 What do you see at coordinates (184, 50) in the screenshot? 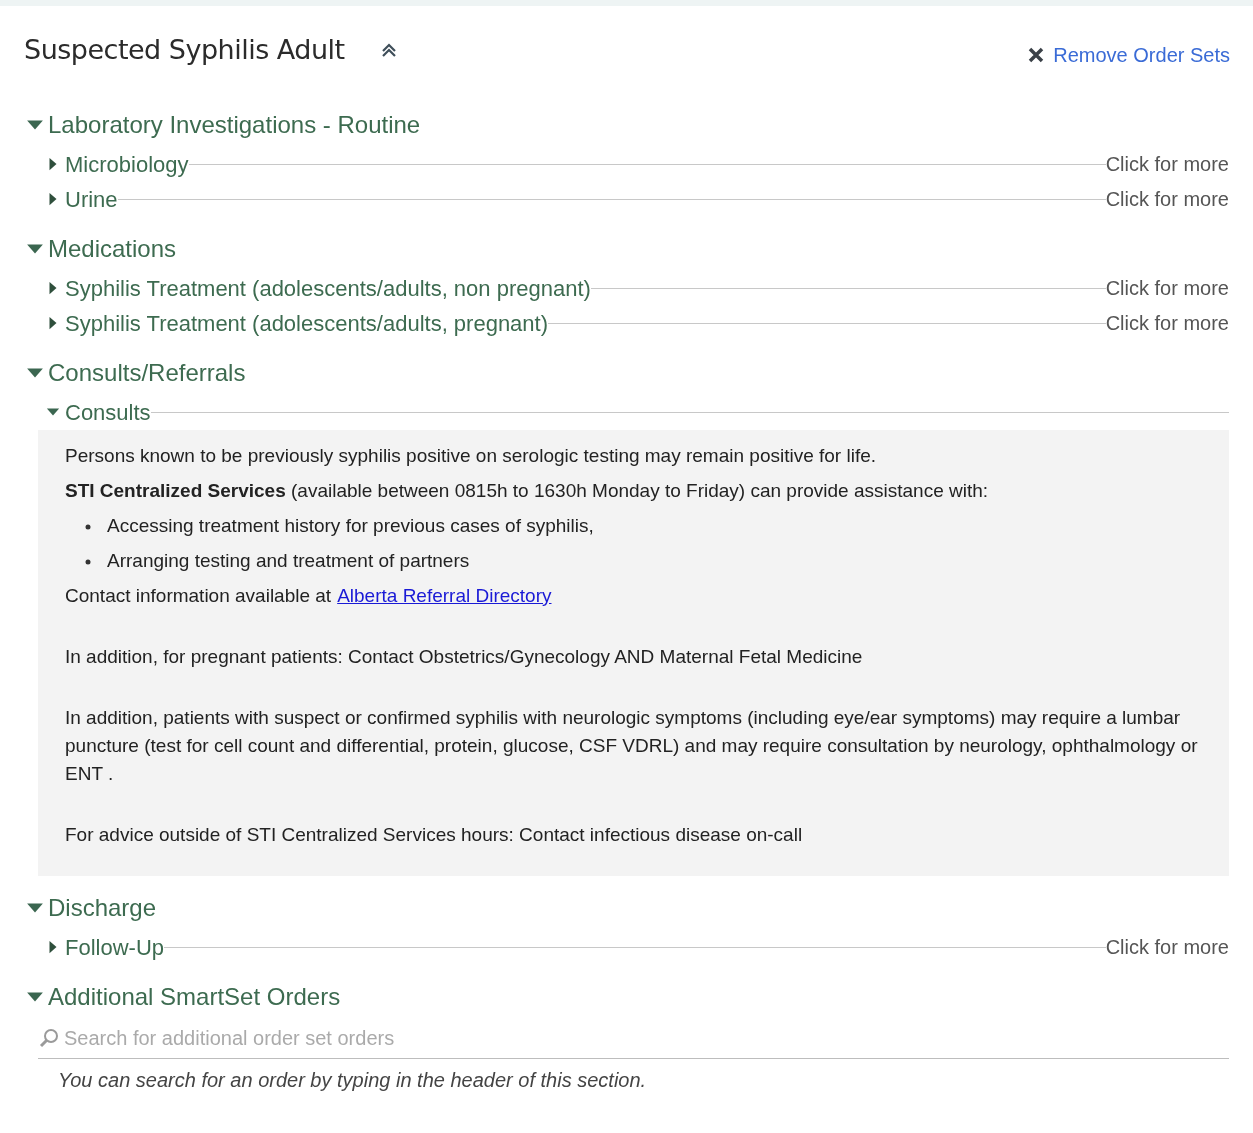
I see `order-set-title: Suspected Syphilis Adult` at bounding box center [184, 50].